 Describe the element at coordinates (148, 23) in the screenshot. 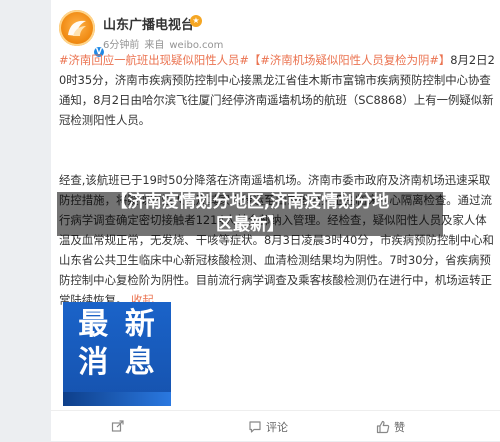

I see `author-name: 山东广播电视台` at that location.